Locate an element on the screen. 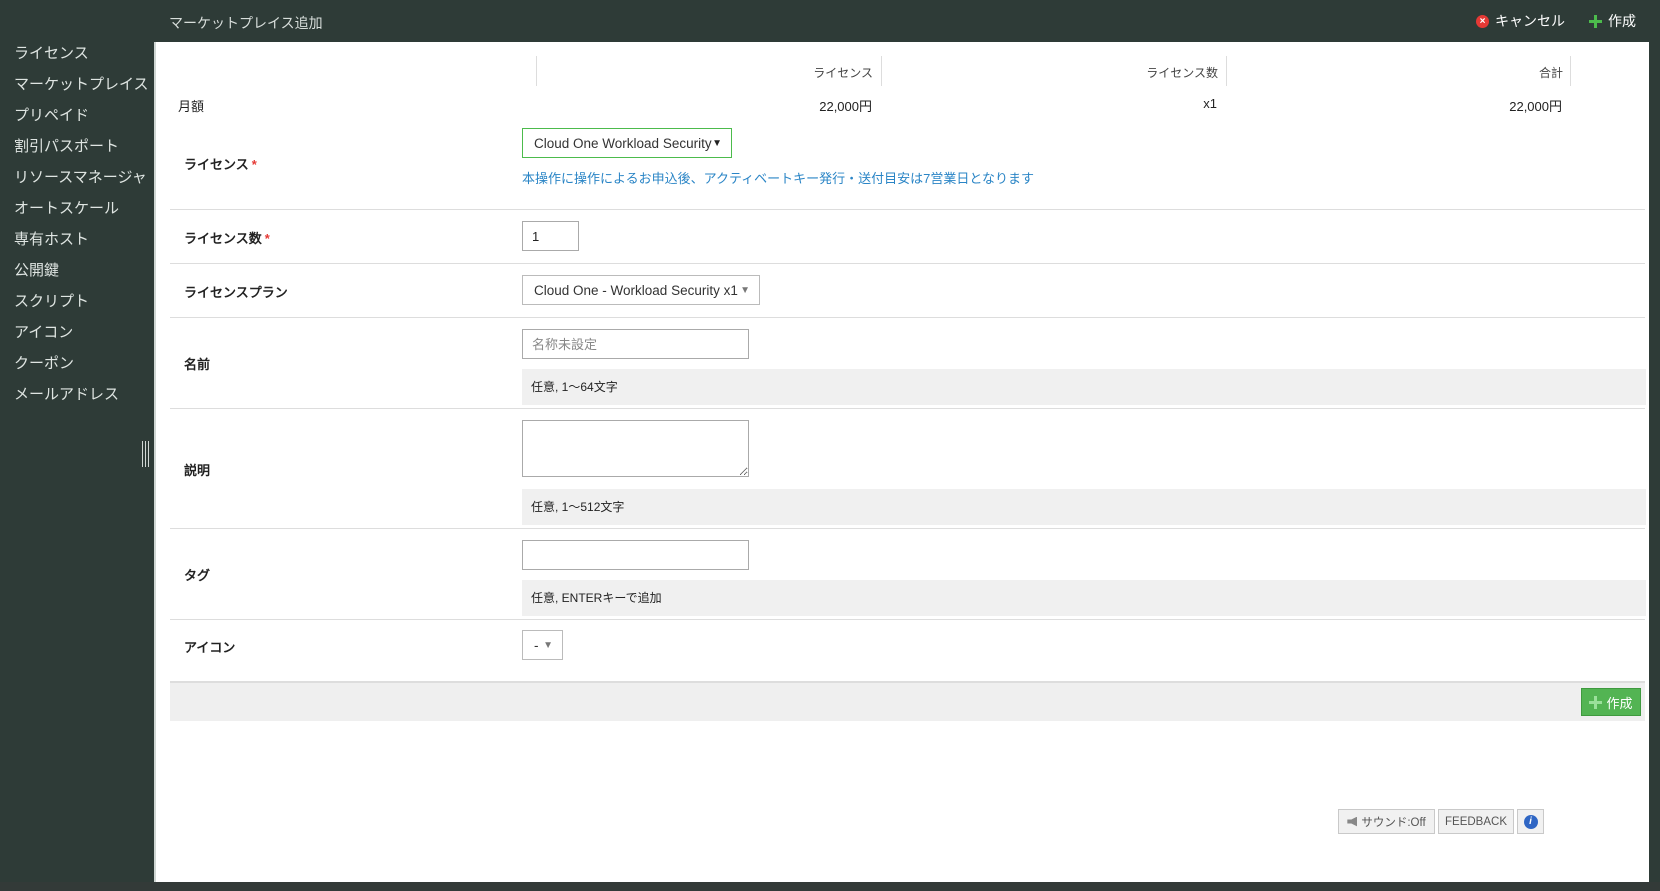  page-title: マーケットプレイス追加 is located at coordinates (246, 23).